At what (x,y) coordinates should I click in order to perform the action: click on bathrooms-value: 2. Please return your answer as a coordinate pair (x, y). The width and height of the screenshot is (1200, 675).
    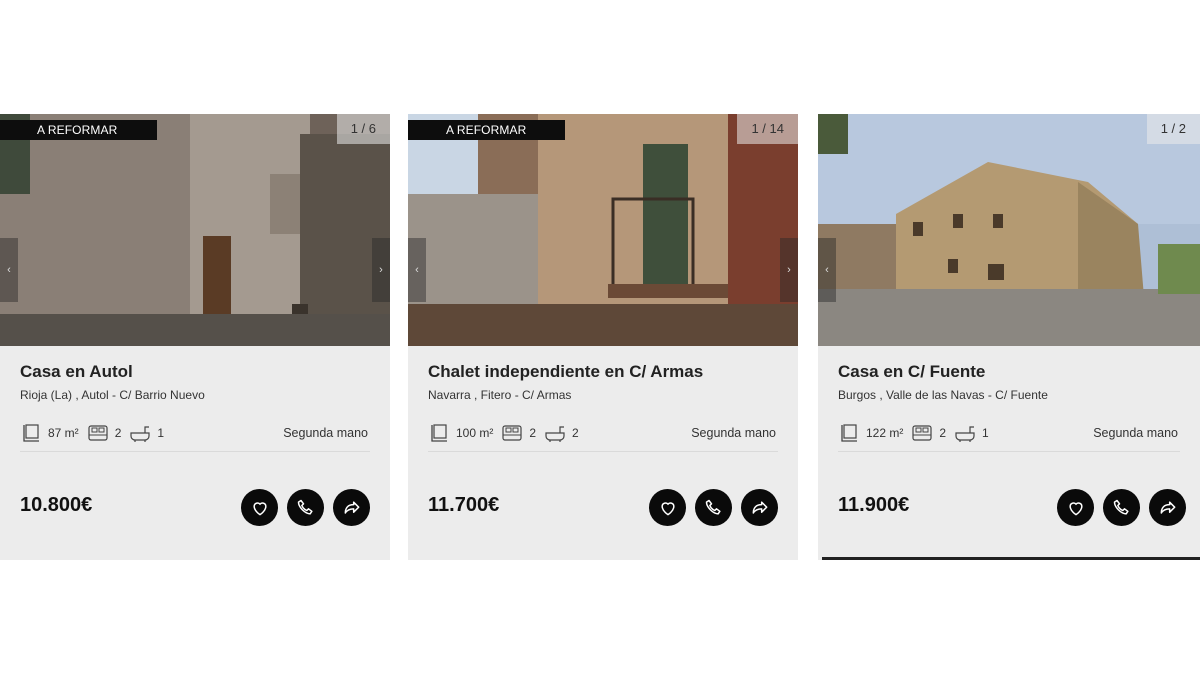
    Looking at the image, I should click on (575, 433).